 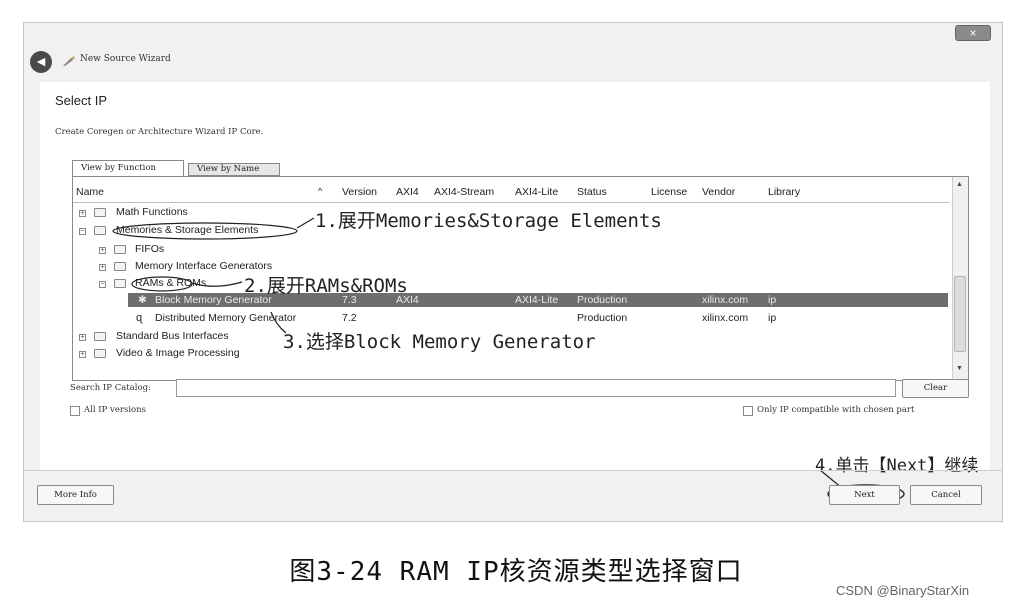 What do you see at coordinates (946, 495) in the screenshot?
I see `cancel-button: Cancel` at bounding box center [946, 495].